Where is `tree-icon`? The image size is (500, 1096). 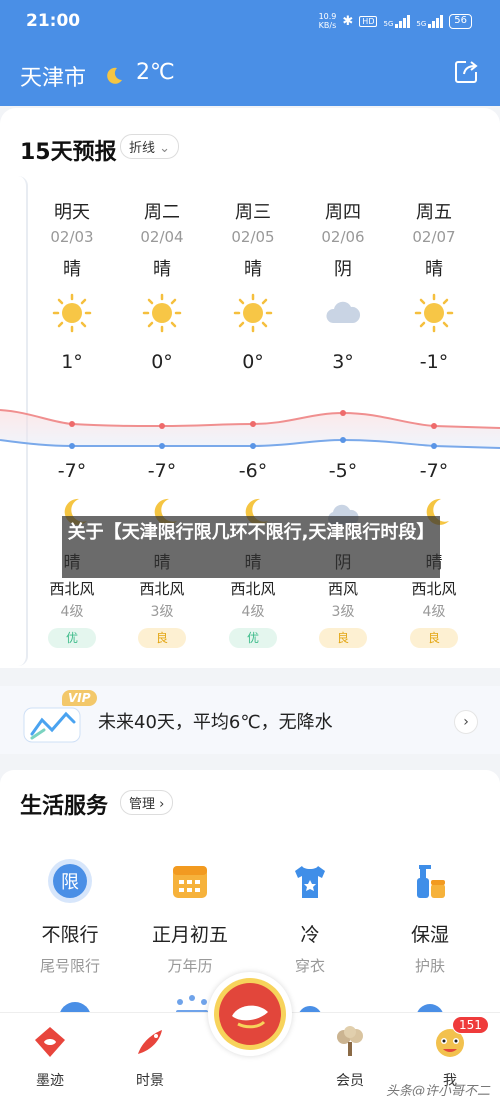
tree-icon is located at coordinates (350, 1041).